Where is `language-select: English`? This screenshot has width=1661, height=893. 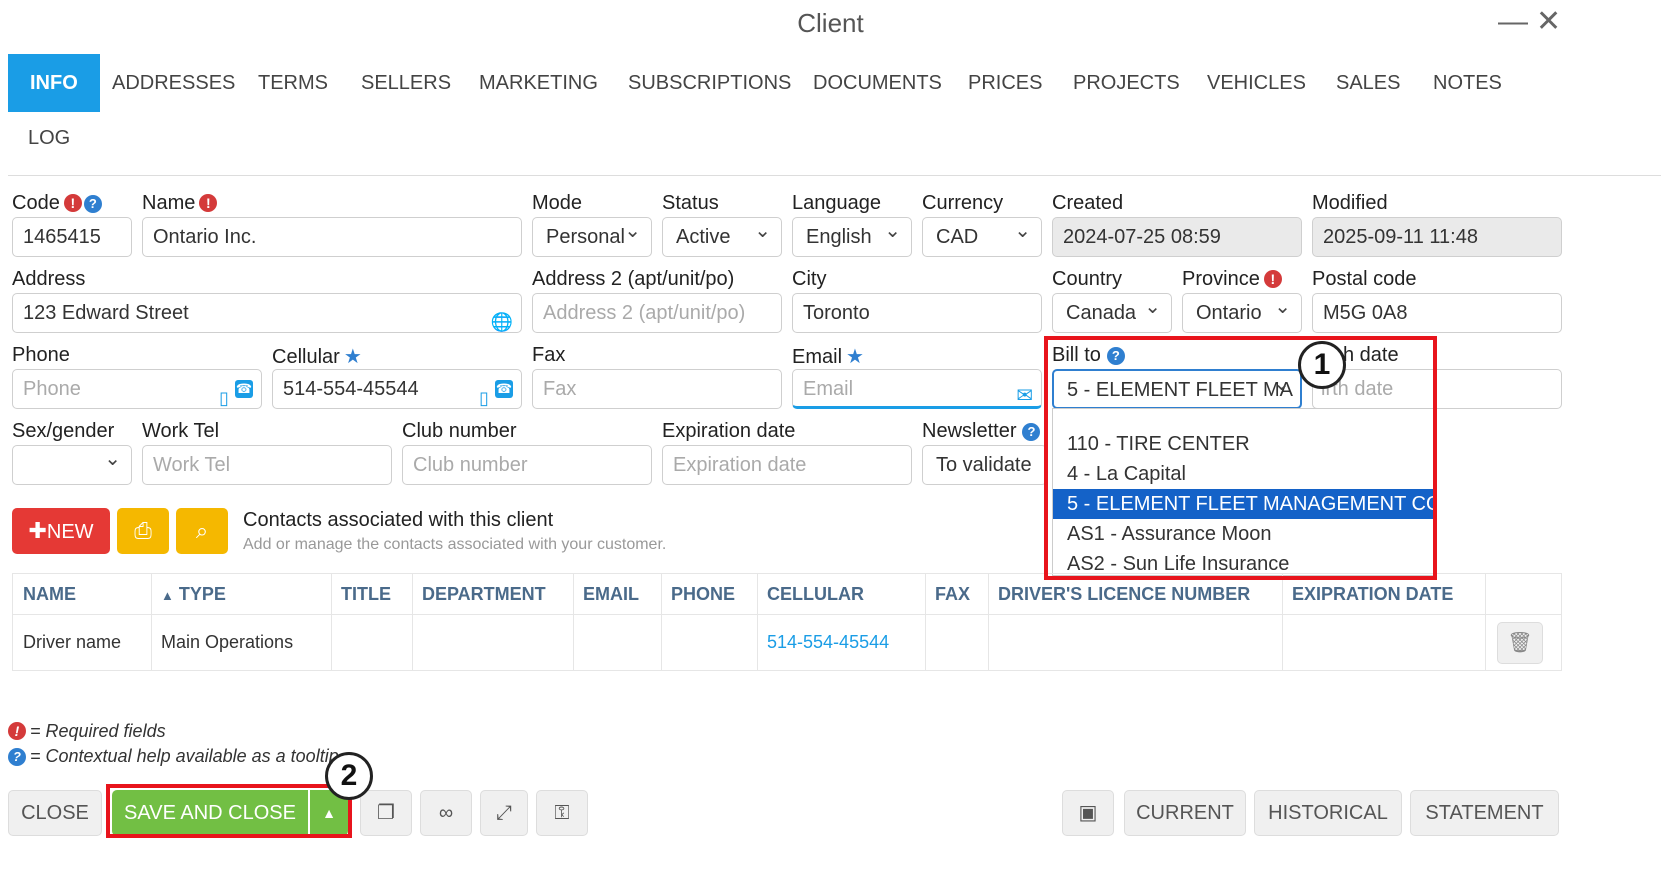 language-select: English is located at coordinates (852, 237).